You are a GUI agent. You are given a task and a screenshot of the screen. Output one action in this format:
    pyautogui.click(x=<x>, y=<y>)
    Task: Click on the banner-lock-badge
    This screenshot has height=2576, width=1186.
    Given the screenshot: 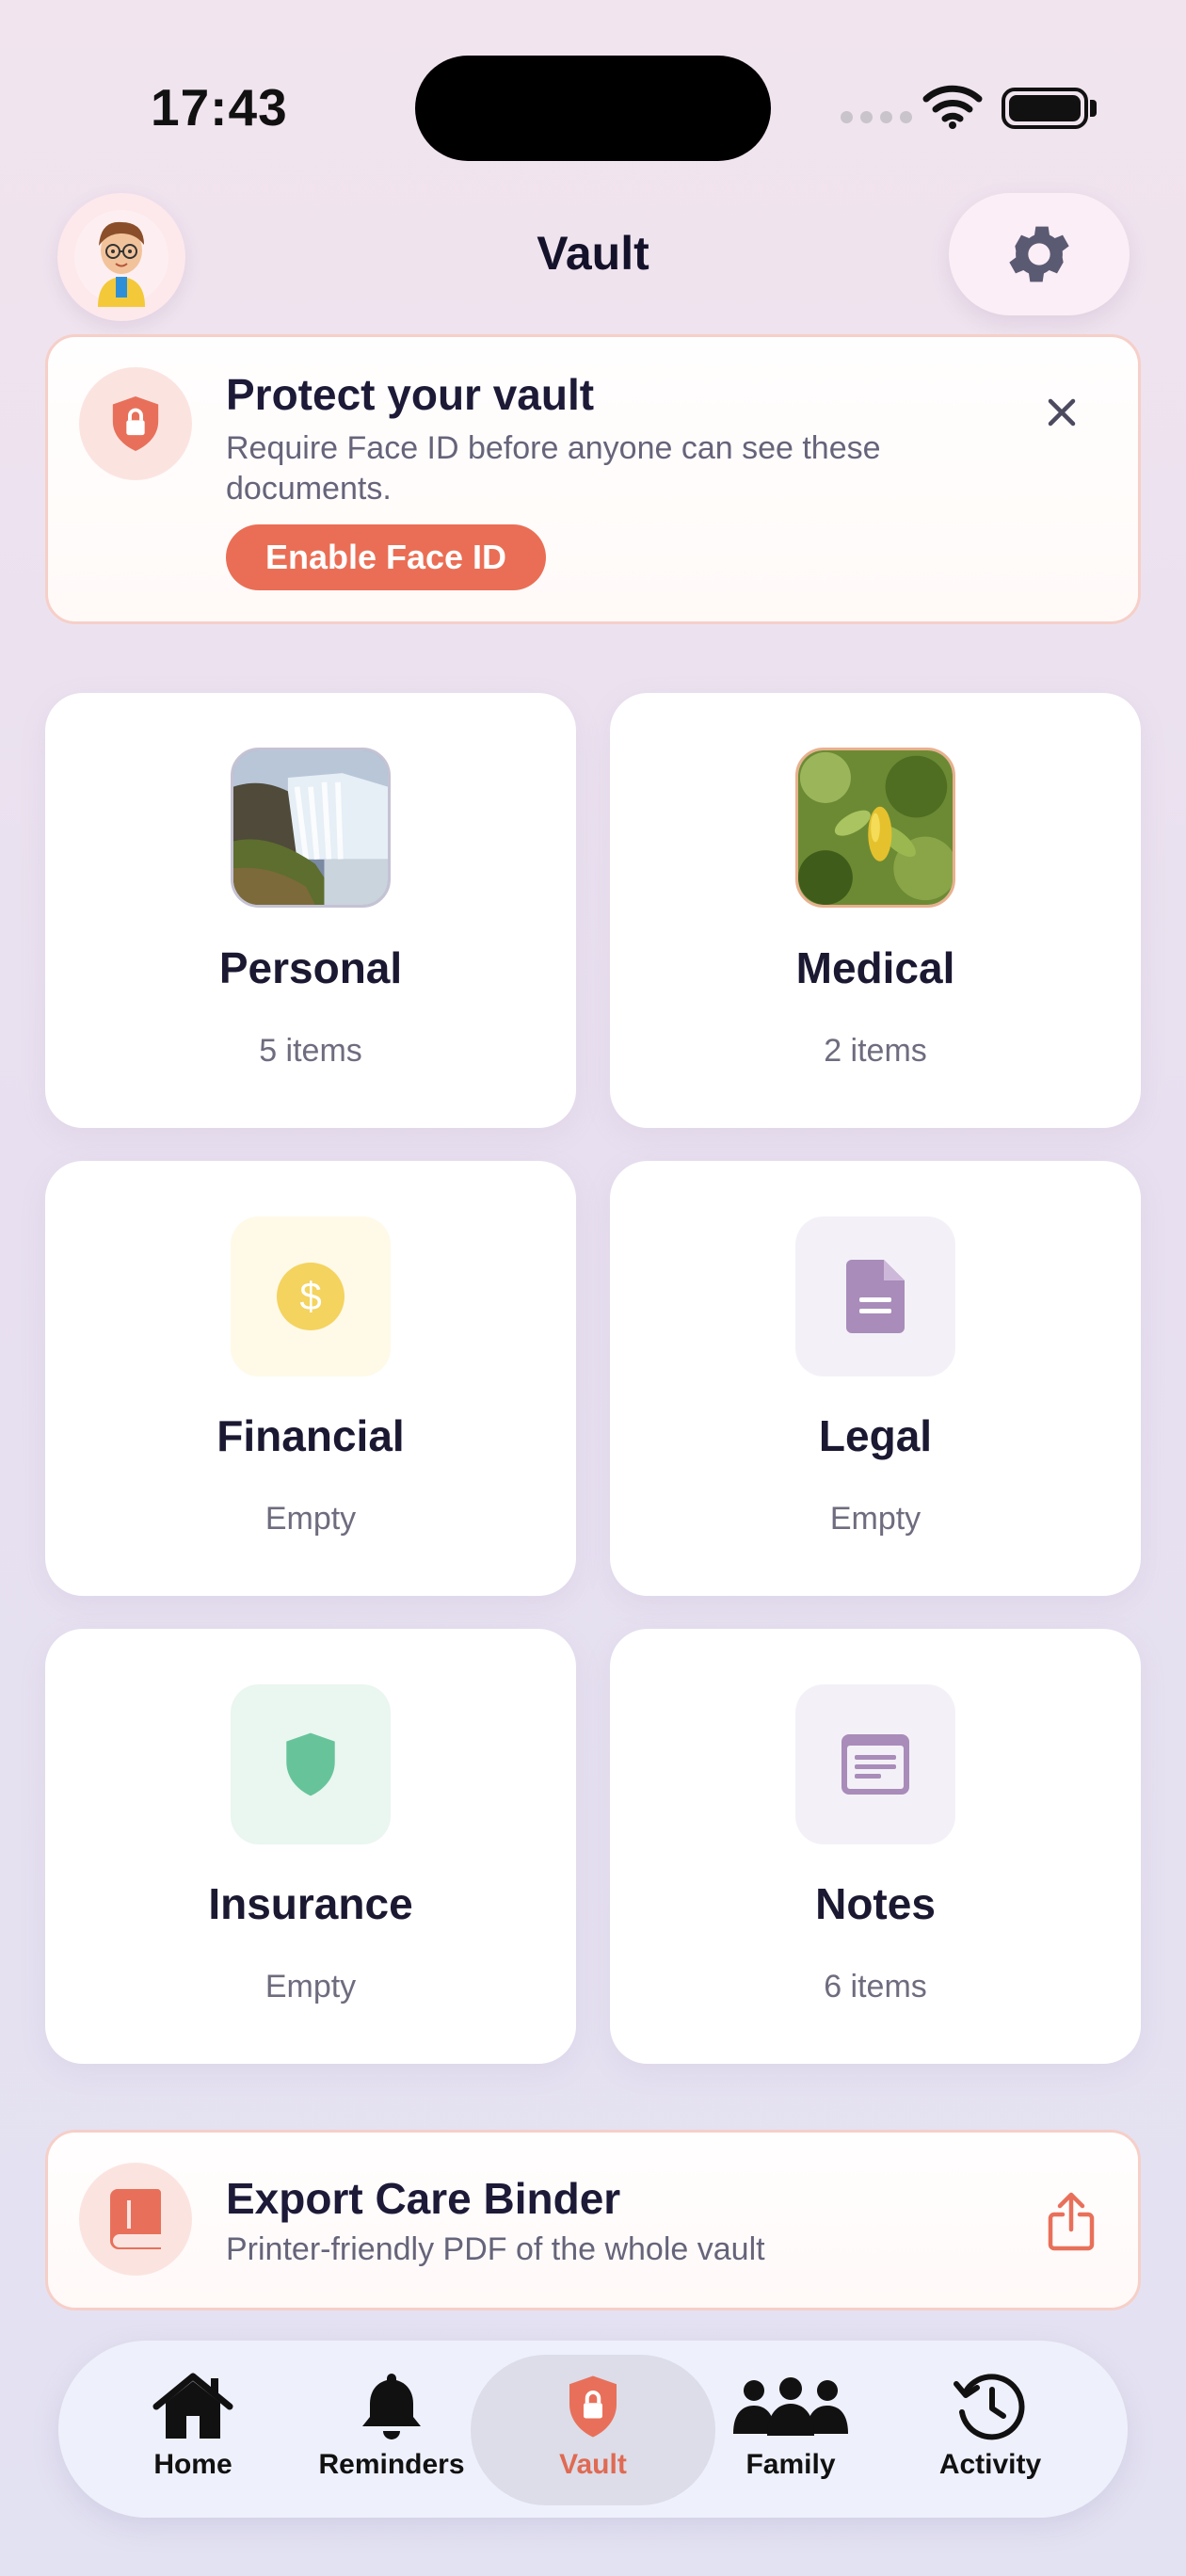 What is the action you would take?
    pyautogui.click(x=135, y=423)
    